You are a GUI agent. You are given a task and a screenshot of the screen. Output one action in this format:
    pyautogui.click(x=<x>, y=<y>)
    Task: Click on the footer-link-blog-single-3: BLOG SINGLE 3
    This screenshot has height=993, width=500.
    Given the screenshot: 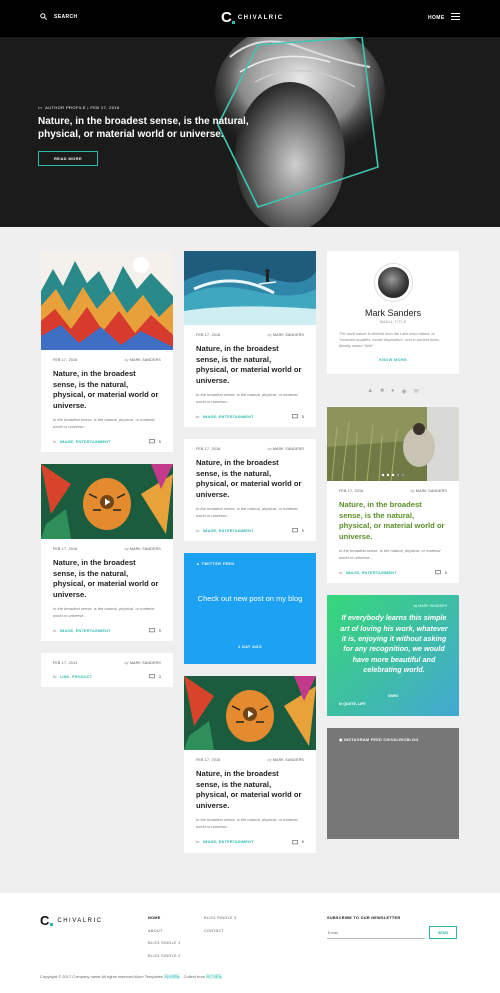 What is the action you would take?
    pyautogui.click(x=220, y=918)
    